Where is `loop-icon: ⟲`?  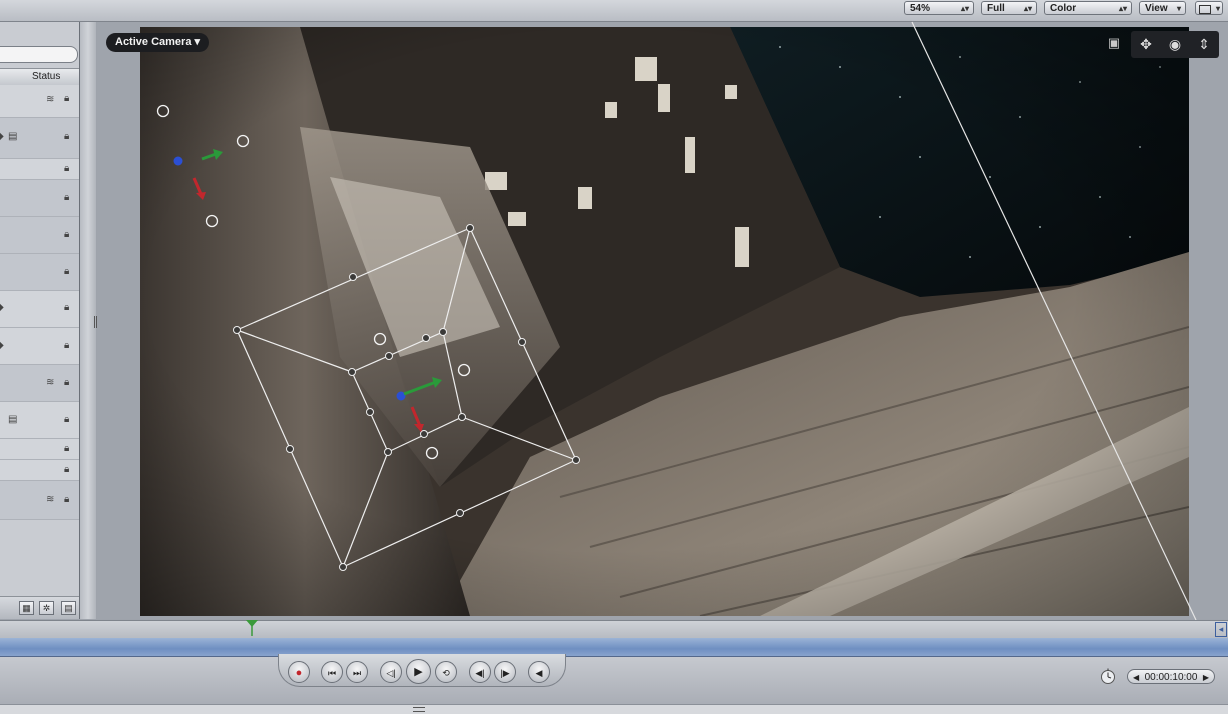 loop-icon: ⟲ is located at coordinates (446, 673).